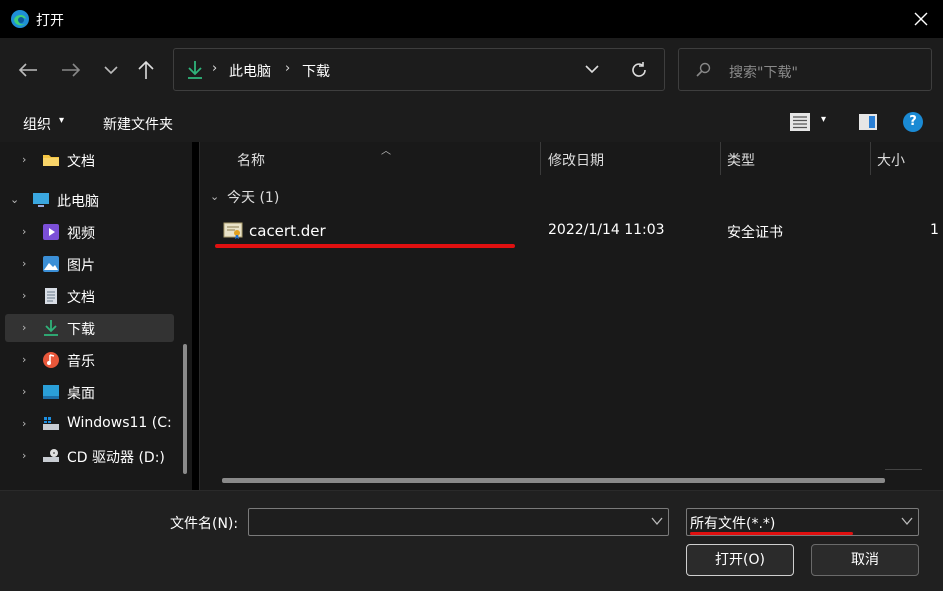 The height and width of the screenshot is (591, 943). I want to click on arrow-right-icon, so click(71, 70).